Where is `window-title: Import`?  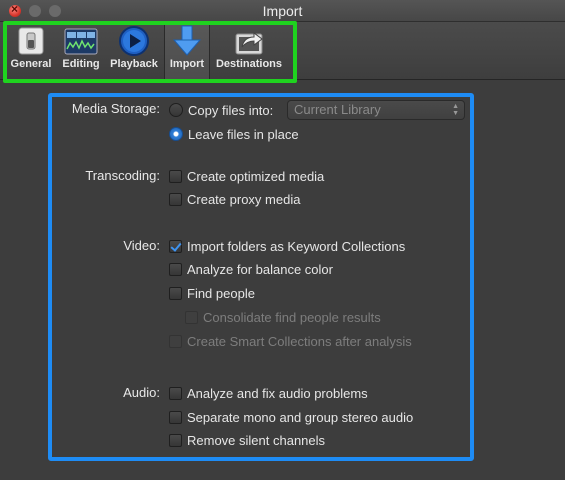
window-title: Import is located at coordinates (282, 11).